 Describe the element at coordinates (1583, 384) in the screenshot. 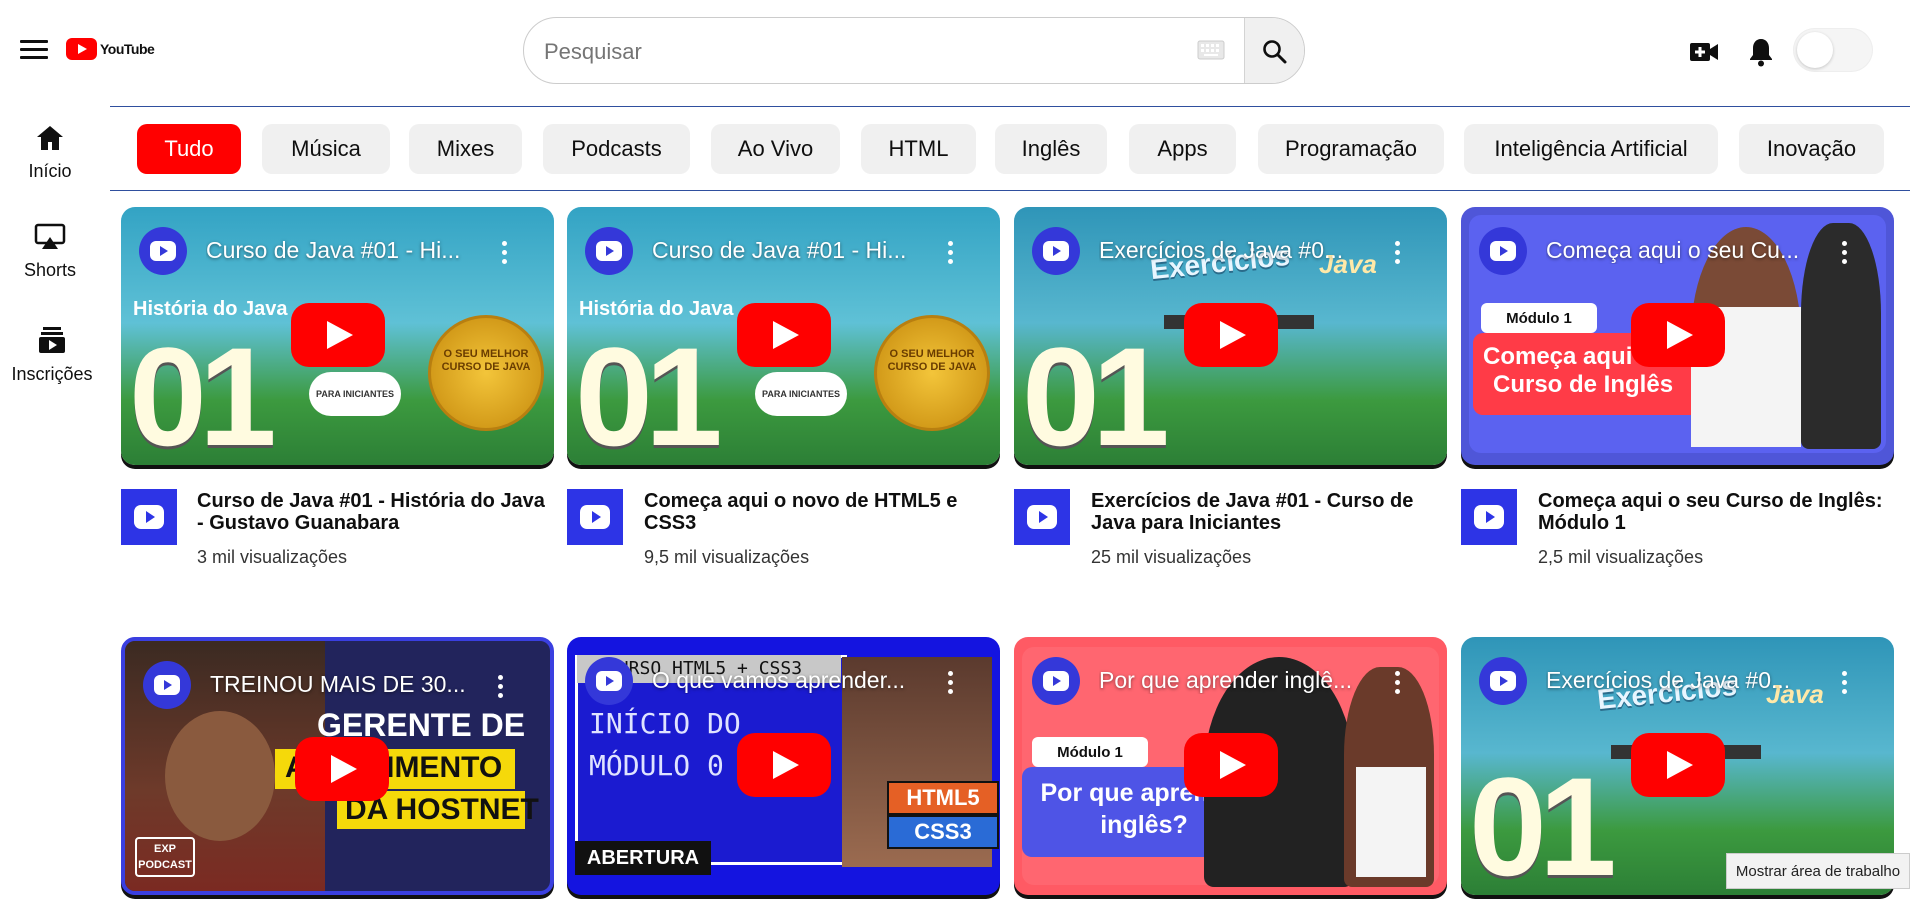

I see `thumb-text: Curso de Inglês` at that location.